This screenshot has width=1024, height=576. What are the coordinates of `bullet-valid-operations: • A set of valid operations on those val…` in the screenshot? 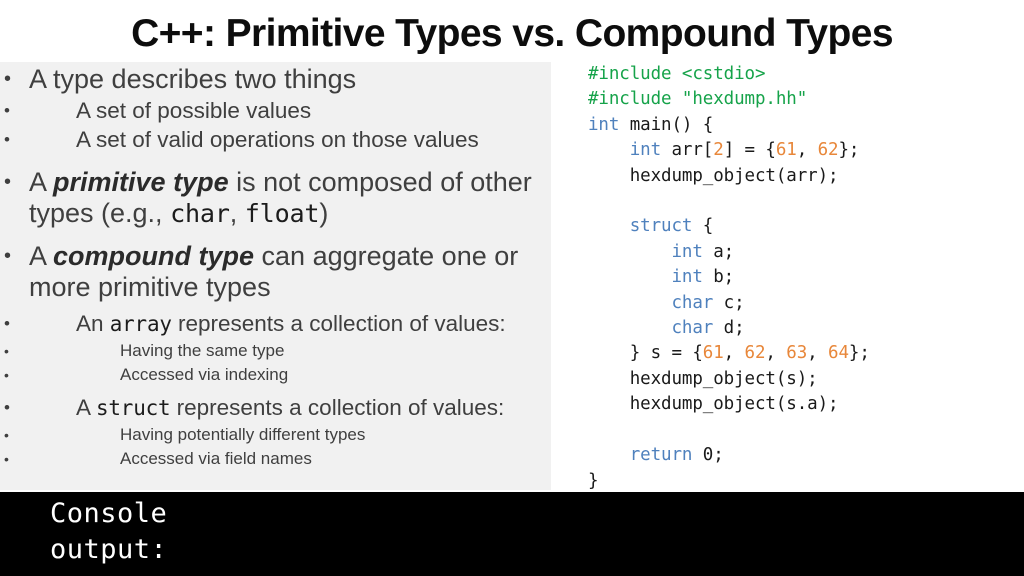 It's located at (274, 140).